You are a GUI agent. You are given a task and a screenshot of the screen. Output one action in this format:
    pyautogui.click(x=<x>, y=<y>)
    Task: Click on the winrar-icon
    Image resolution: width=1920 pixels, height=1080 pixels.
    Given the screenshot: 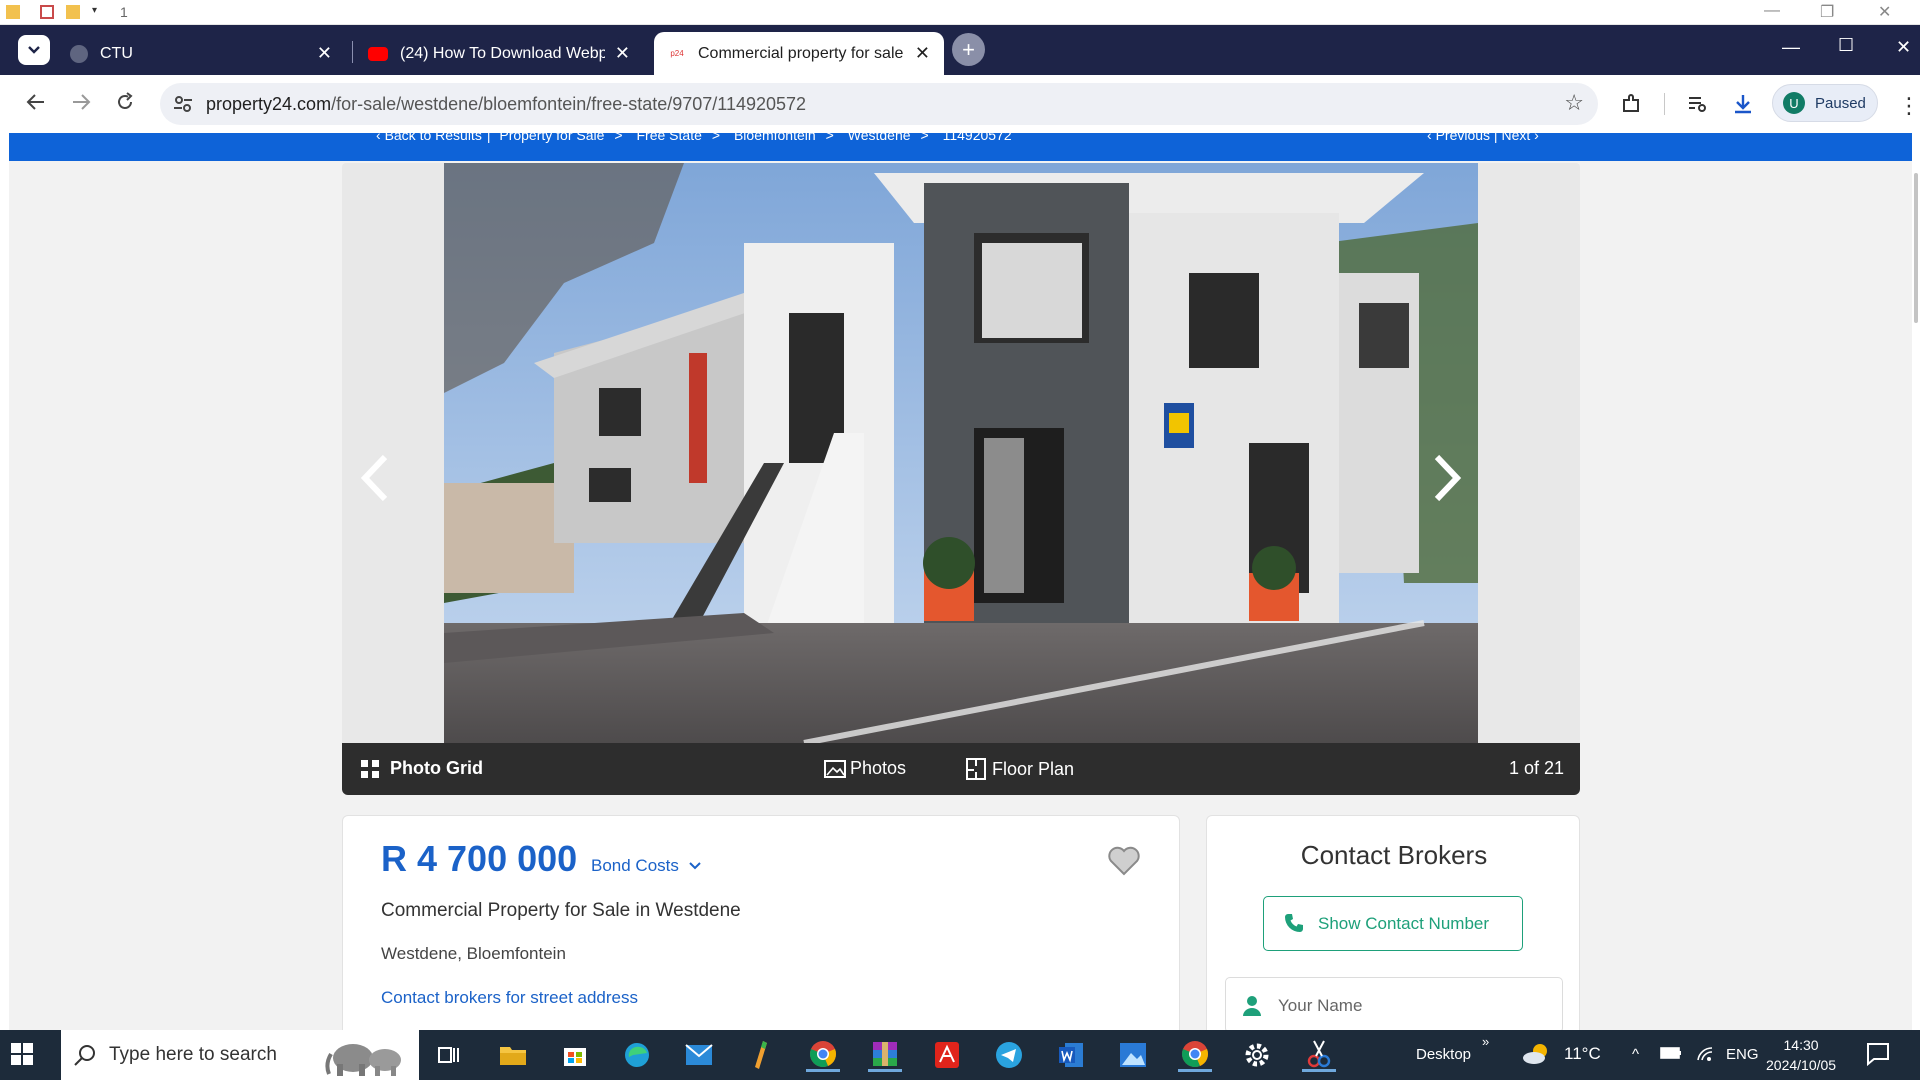 What is the action you would take?
    pyautogui.click(x=885, y=1055)
    